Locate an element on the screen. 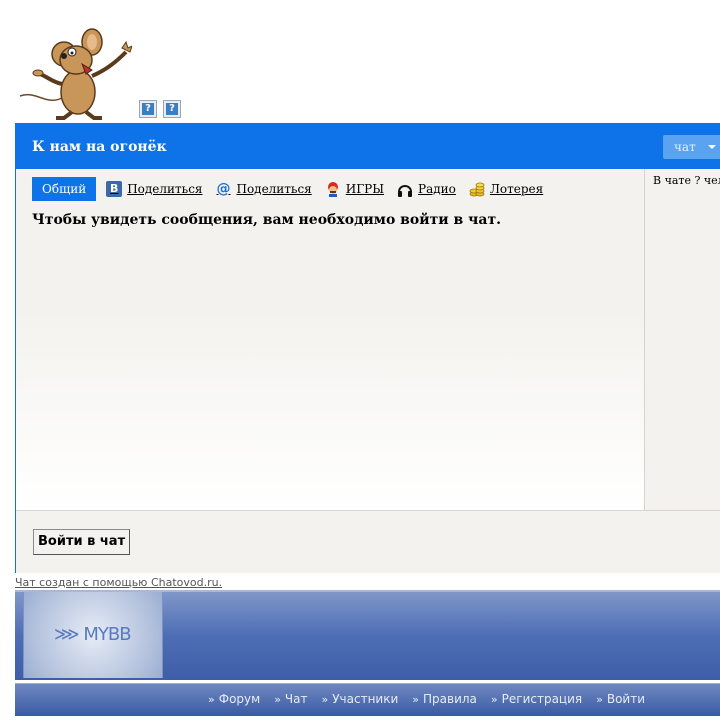 The width and height of the screenshot is (720, 720). tab-label: ИГРЫ is located at coordinates (365, 189).